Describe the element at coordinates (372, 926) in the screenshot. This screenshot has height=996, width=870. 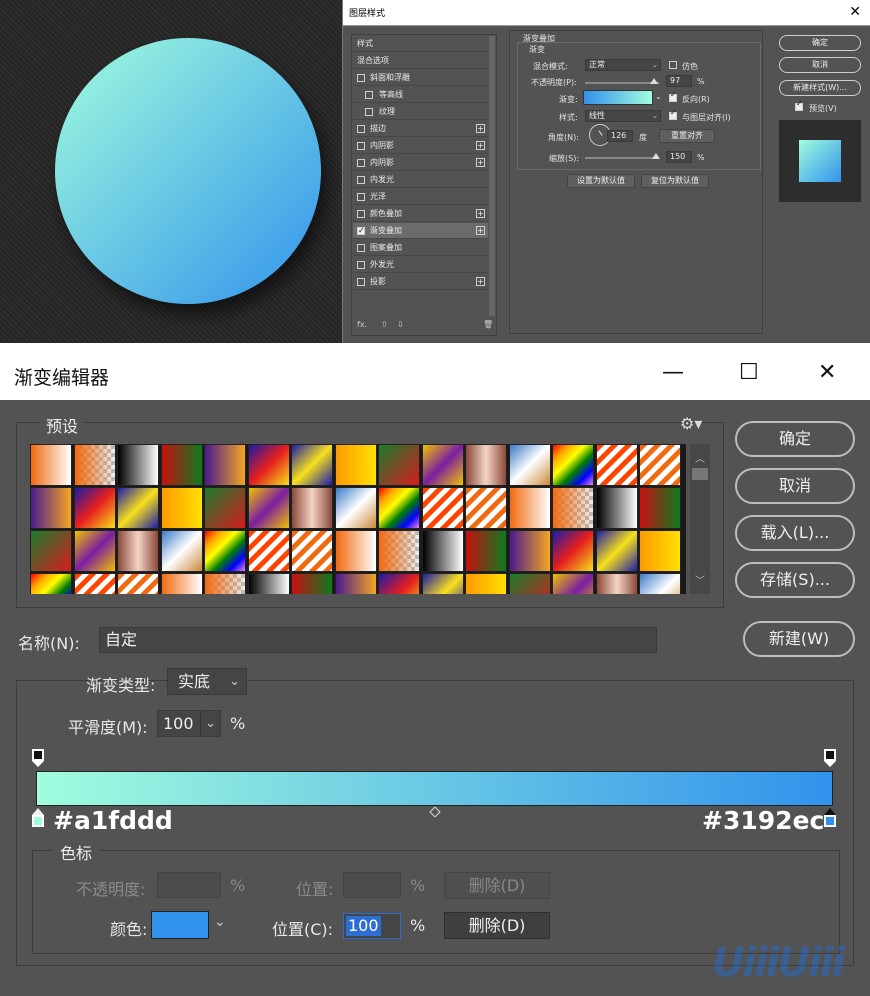
I see `color-position-input: 100` at that location.